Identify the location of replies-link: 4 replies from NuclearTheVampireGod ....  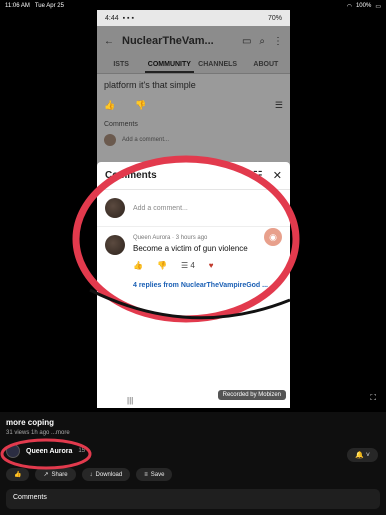
(193, 285).